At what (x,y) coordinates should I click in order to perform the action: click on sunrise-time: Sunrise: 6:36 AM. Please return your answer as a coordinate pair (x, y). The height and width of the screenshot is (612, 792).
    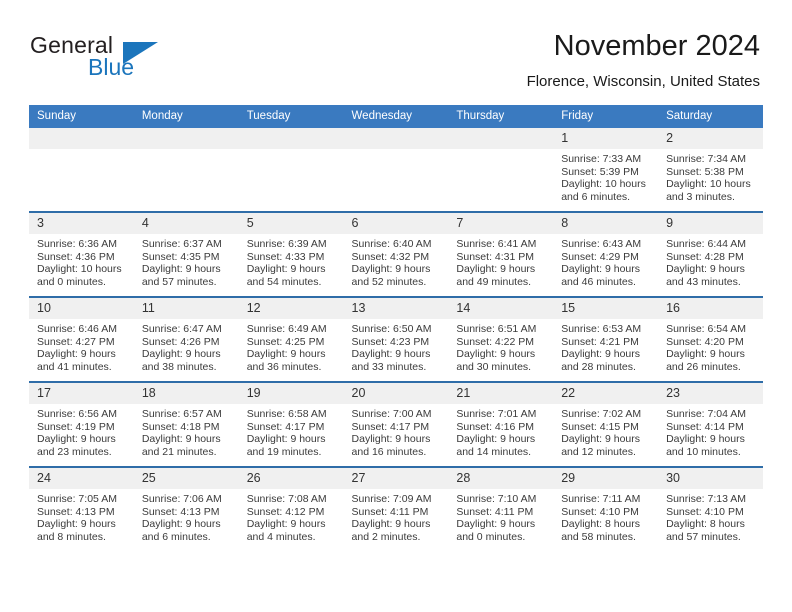
    Looking at the image, I should click on (77, 244).